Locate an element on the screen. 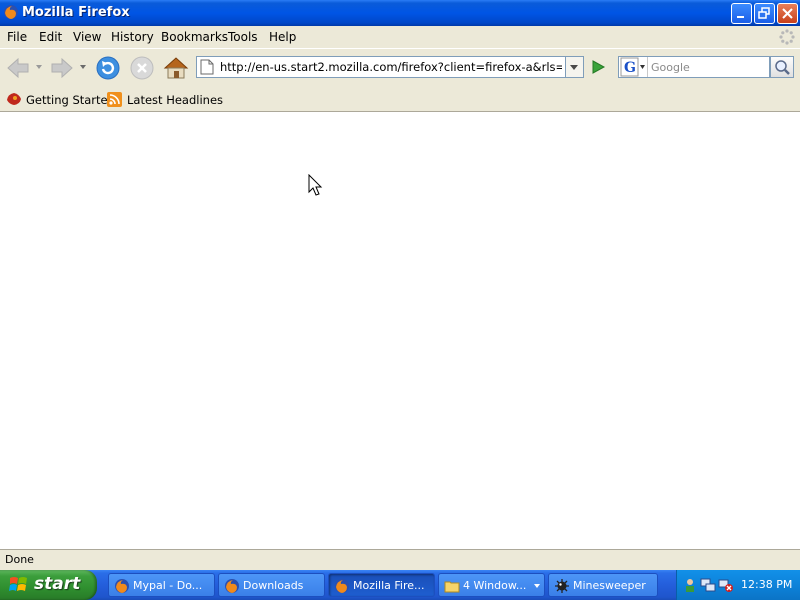 The image size is (800, 600). svg-text: G is located at coordinates (630, 68).